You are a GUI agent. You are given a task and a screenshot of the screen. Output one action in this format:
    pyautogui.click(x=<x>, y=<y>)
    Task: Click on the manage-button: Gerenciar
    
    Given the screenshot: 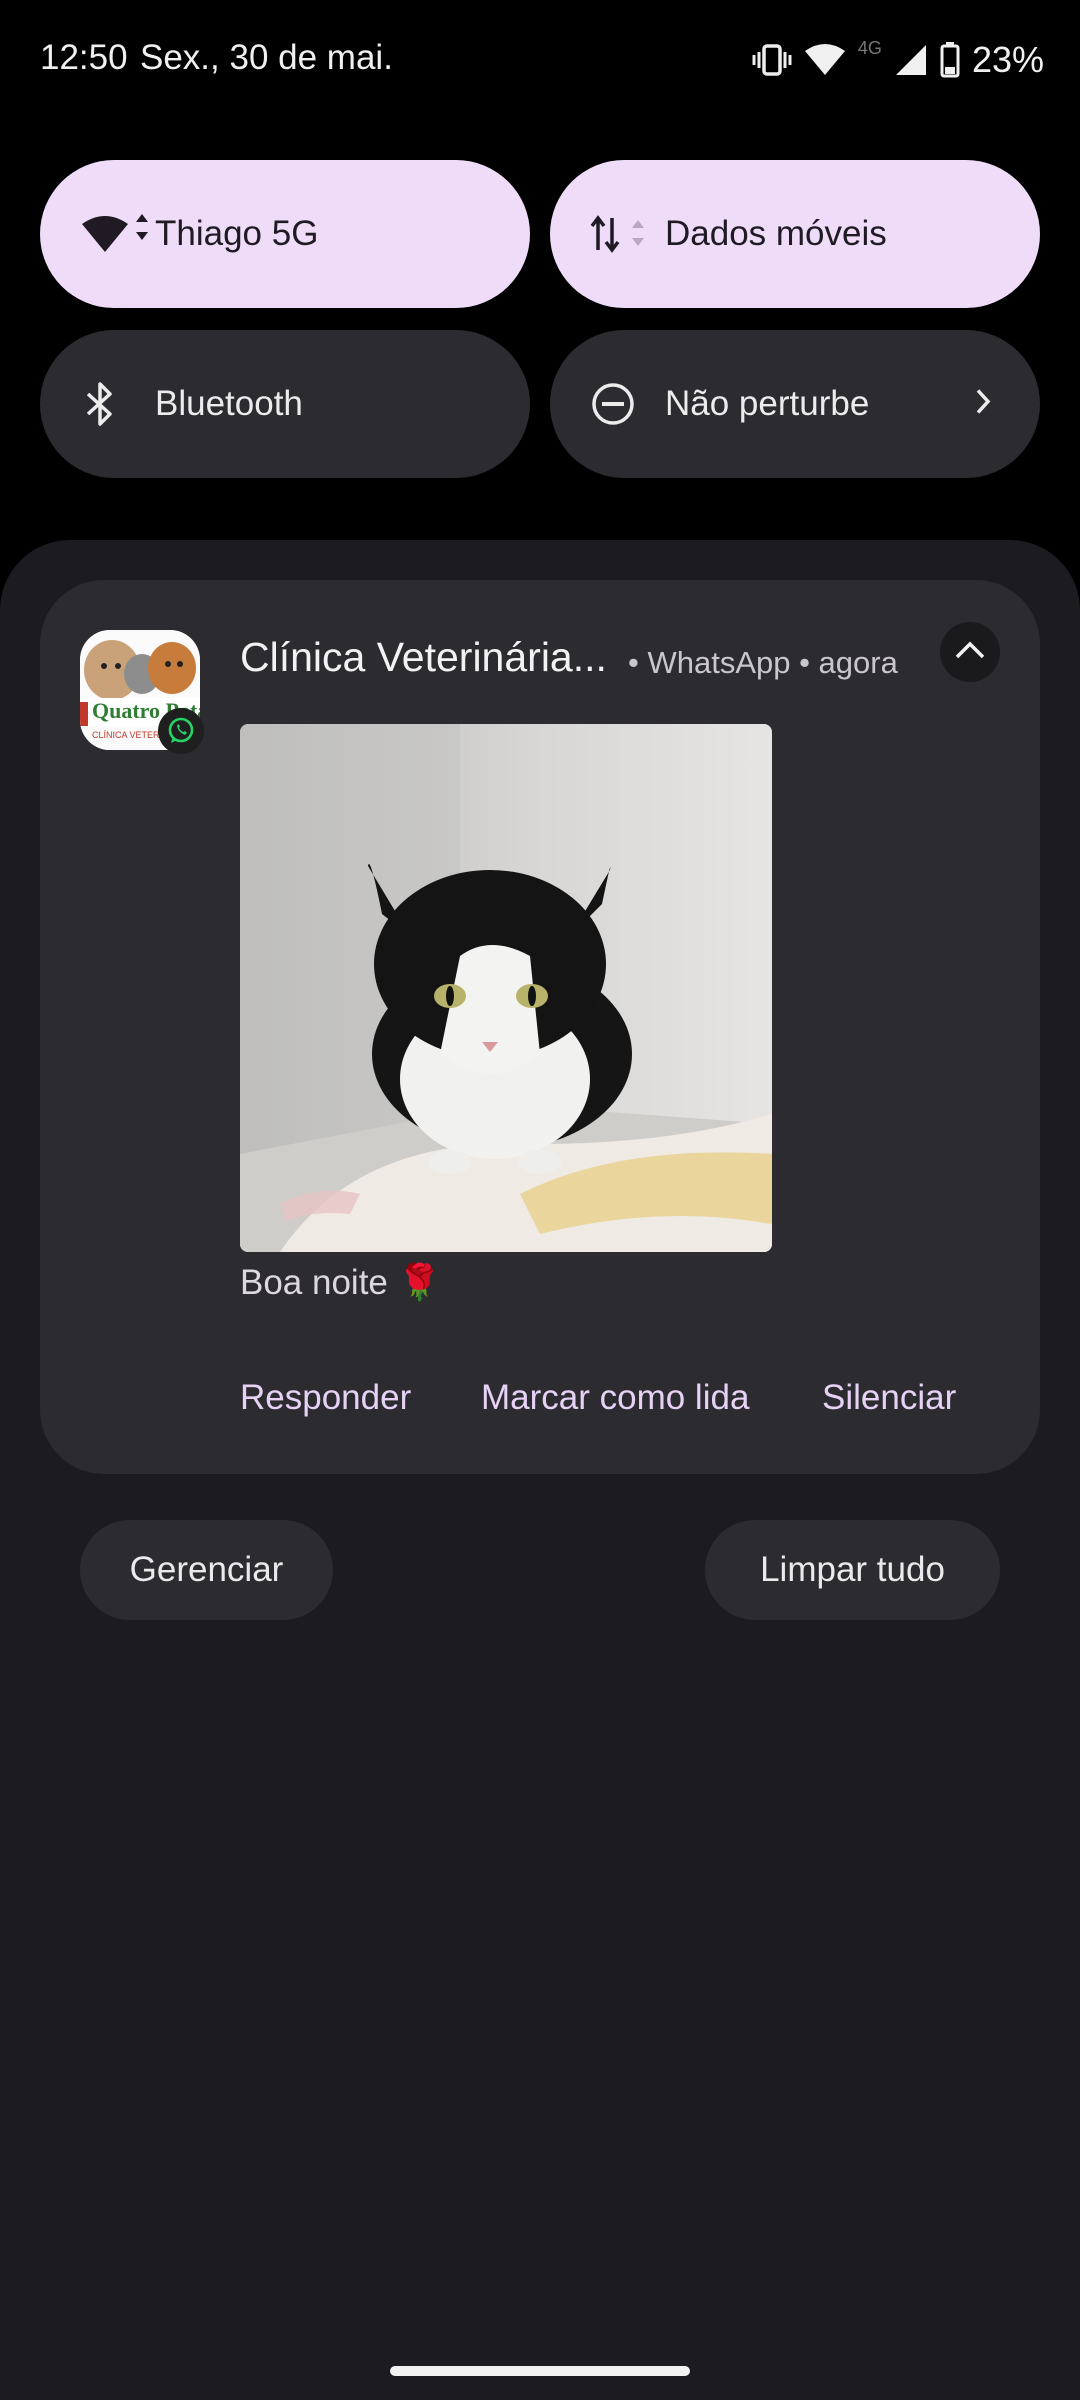 What is the action you would take?
    pyautogui.click(x=206, y=1570)
    